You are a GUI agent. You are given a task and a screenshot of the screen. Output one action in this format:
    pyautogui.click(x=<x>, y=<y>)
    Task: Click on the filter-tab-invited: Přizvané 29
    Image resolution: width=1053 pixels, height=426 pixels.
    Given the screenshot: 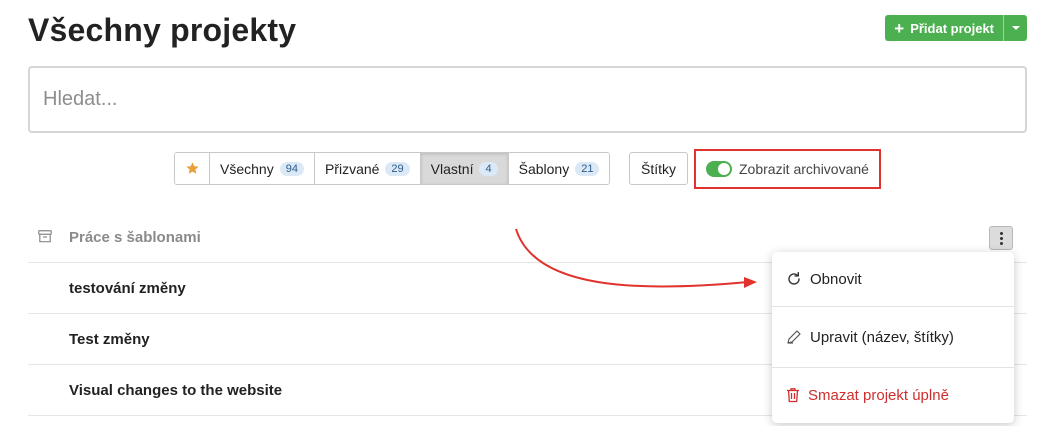 What is the action you would take?
    pyautogui.click(x=366, y=168)
    